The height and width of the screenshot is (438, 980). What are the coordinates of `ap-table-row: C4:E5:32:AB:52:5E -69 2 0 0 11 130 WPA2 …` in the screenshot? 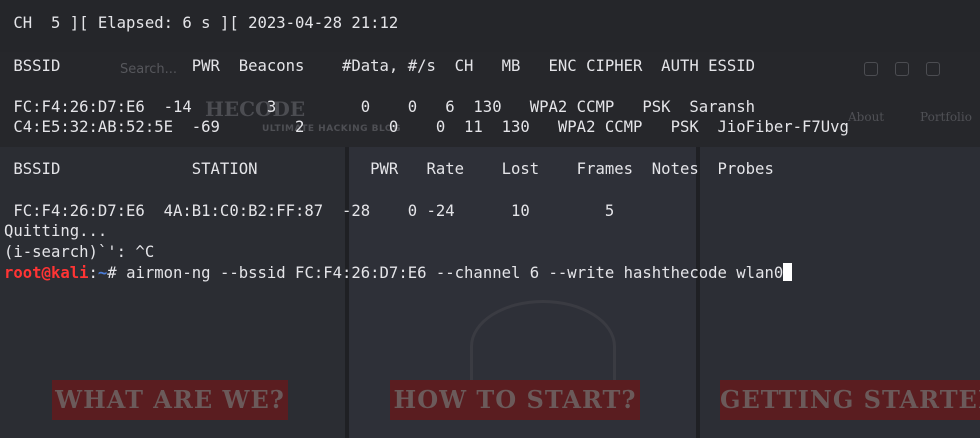 It's located at (426, 127).